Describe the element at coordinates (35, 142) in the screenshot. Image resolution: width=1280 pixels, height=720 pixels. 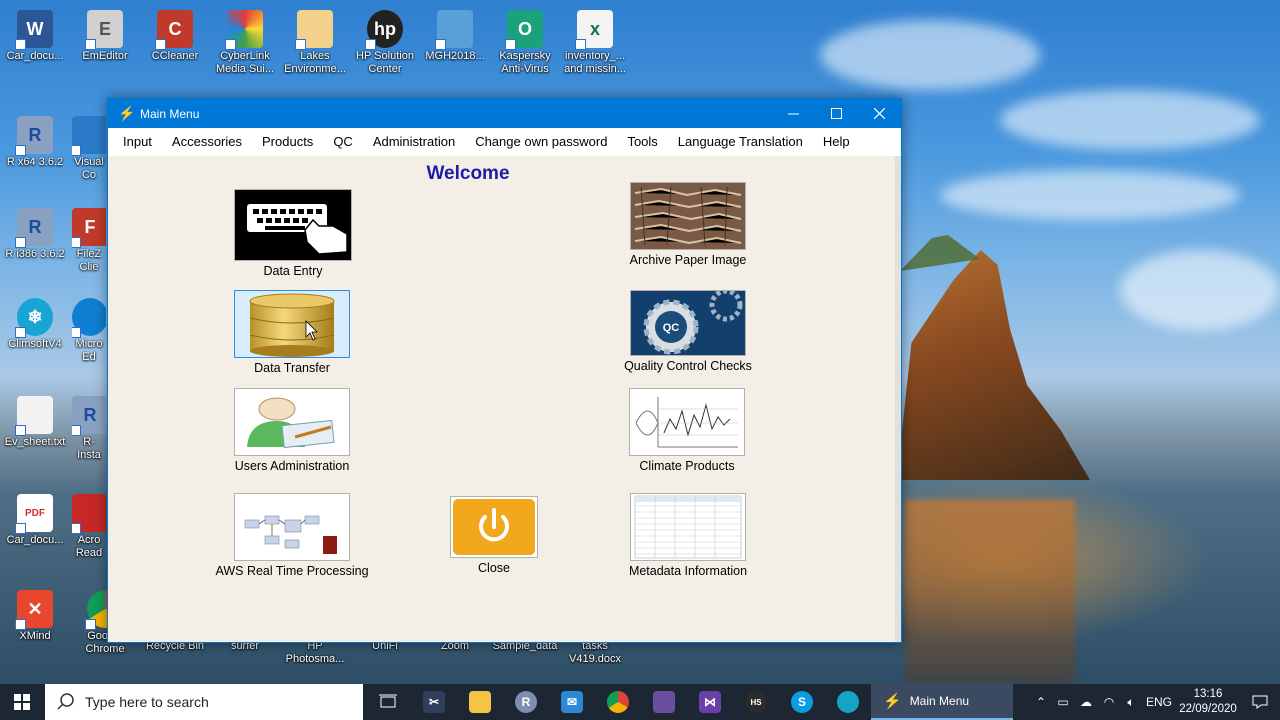
I see `desktop-icon-r-x64: R R x64 3.6.2` at that location.